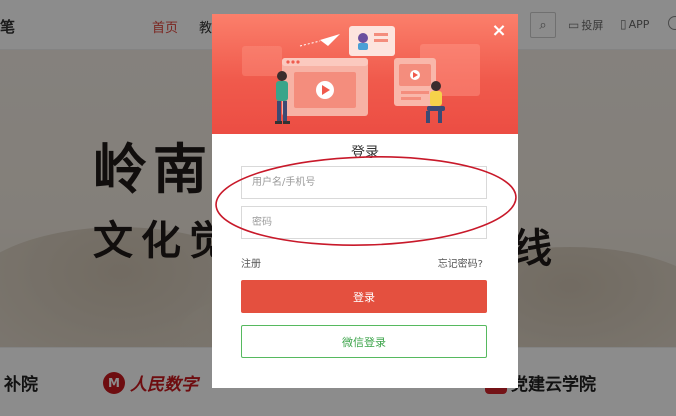 Image resolution: width=676 pixels, height=416 pixels. Describe the element at coordinates (499, 30) in the screenshot. I see `close-icon: ×` at that location.